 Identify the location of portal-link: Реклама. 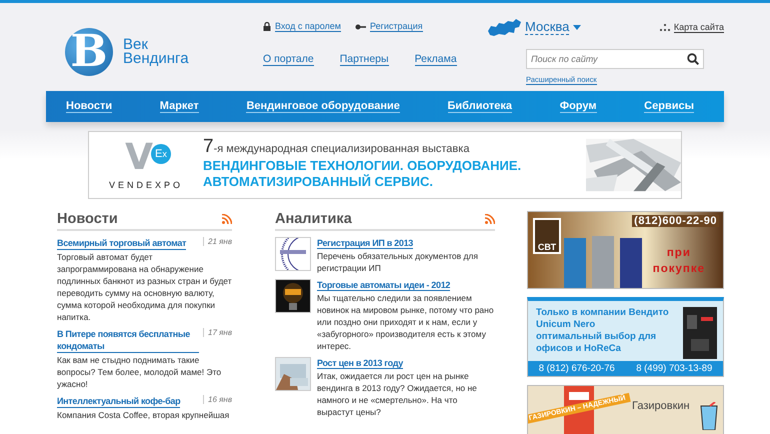
(435, 59).